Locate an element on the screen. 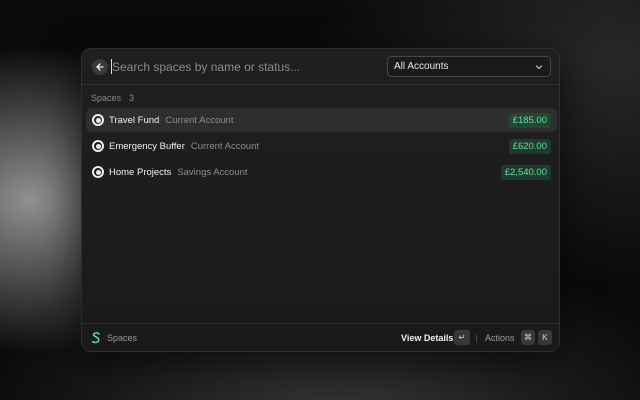 The width and height of the screenshot is (640, 400). search-bar: All Accounts is located at coordinates (320, 67).